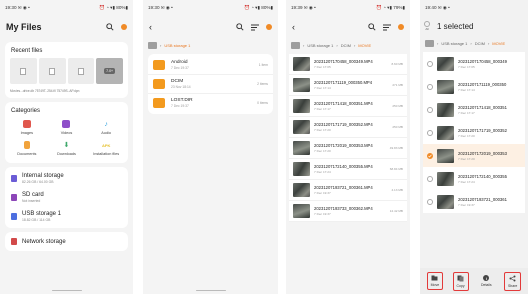 The width and height of the screenshot is (528, 294). I want to click on storage-usage: Not inserted, so click(31, 201).